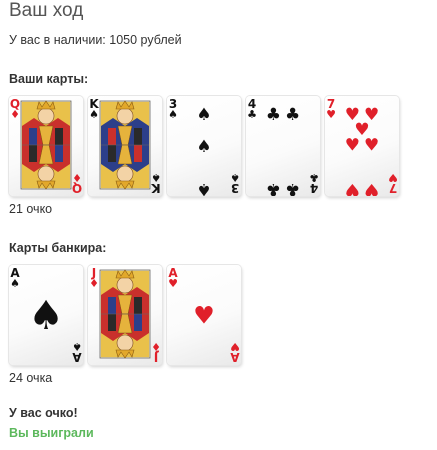 This screenshot has width=437, height=450. What do you see at coordinates (362, 146) in the screenshot?
I see `player-card-7-of-hearts: 7 ♥ 7 ♥ ♥ ♥ ♥ ♥ ♥ ♥ ♥` at bounding box center [362, 146].